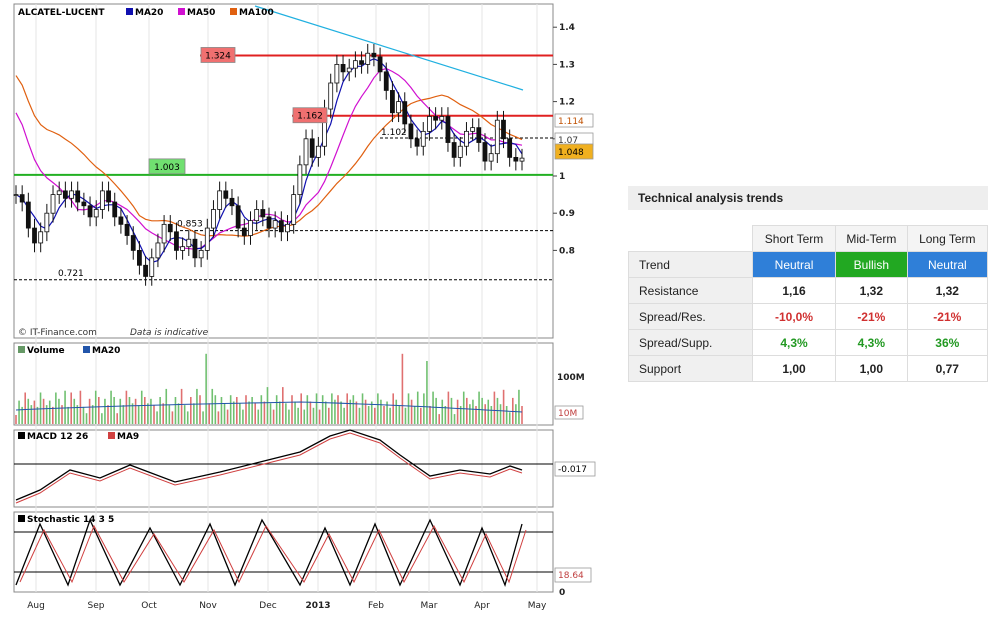 This screenshot has height=617, width=992. What do you see at coordinates (96, 606) in the screenshot?
I see `x-tick-label: Sep` at bounding box center [96, 606].